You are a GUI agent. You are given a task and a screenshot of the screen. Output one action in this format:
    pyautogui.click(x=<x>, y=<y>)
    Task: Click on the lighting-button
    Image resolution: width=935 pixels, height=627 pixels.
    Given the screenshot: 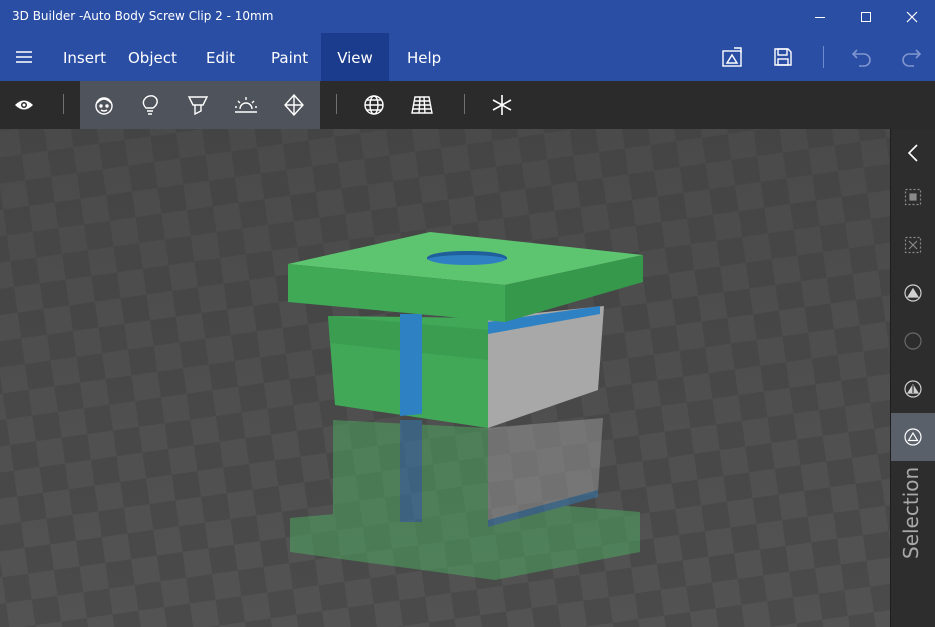 What is the action you would take?
    pyautogui.click(x=150, y=105)
    